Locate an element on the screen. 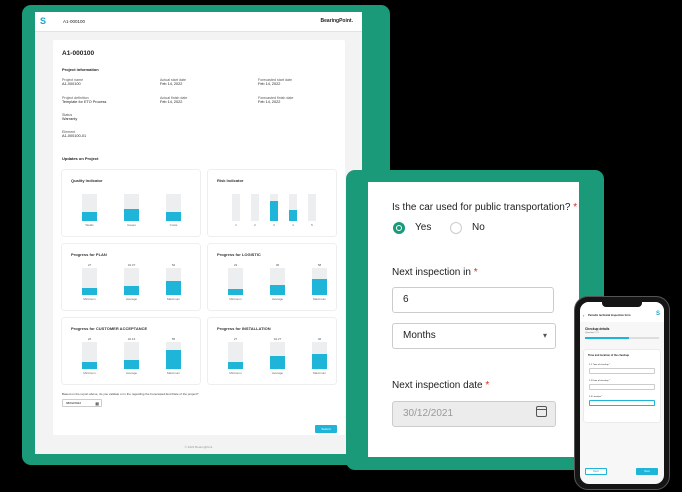 Image resolution: width=682 pixels, height=492 pixels. header-project-id: A1-000100 is located at coordinates (74, 21).